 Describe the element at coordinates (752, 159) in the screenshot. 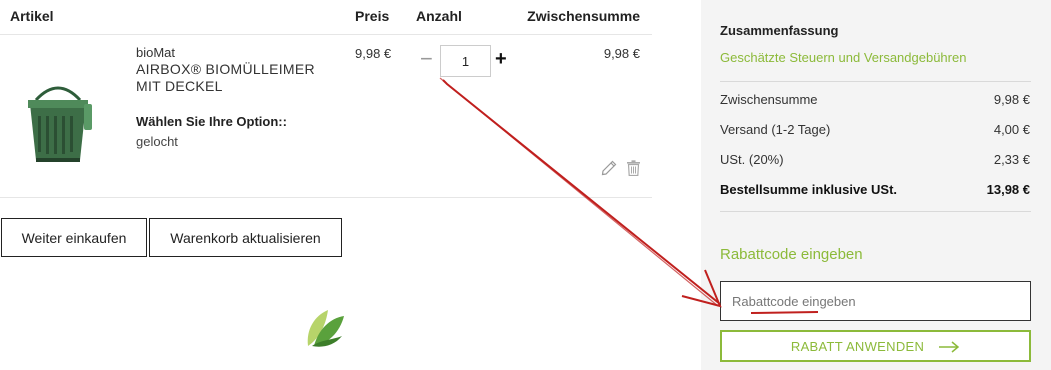

I see `summary-row-label: USt. (20%)` at that location.